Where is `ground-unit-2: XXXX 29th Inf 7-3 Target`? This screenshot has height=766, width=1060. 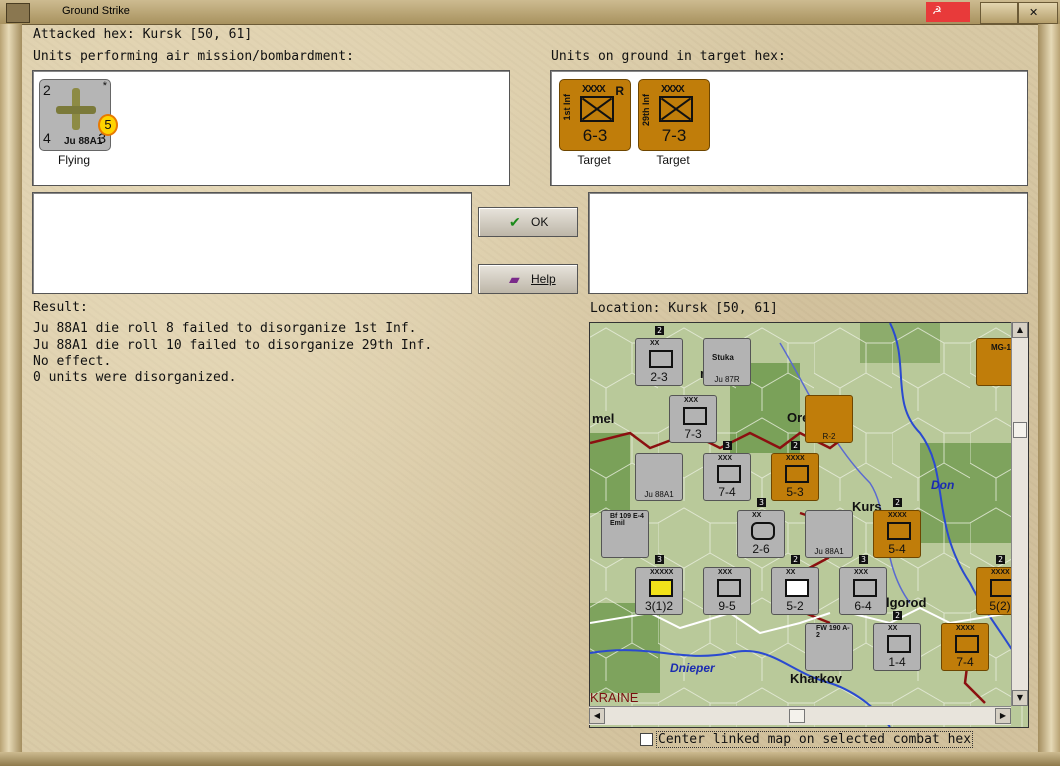 ground-unit-2: XXXX 29th Inf 7-3 Target is located at coordinates (674, 123).